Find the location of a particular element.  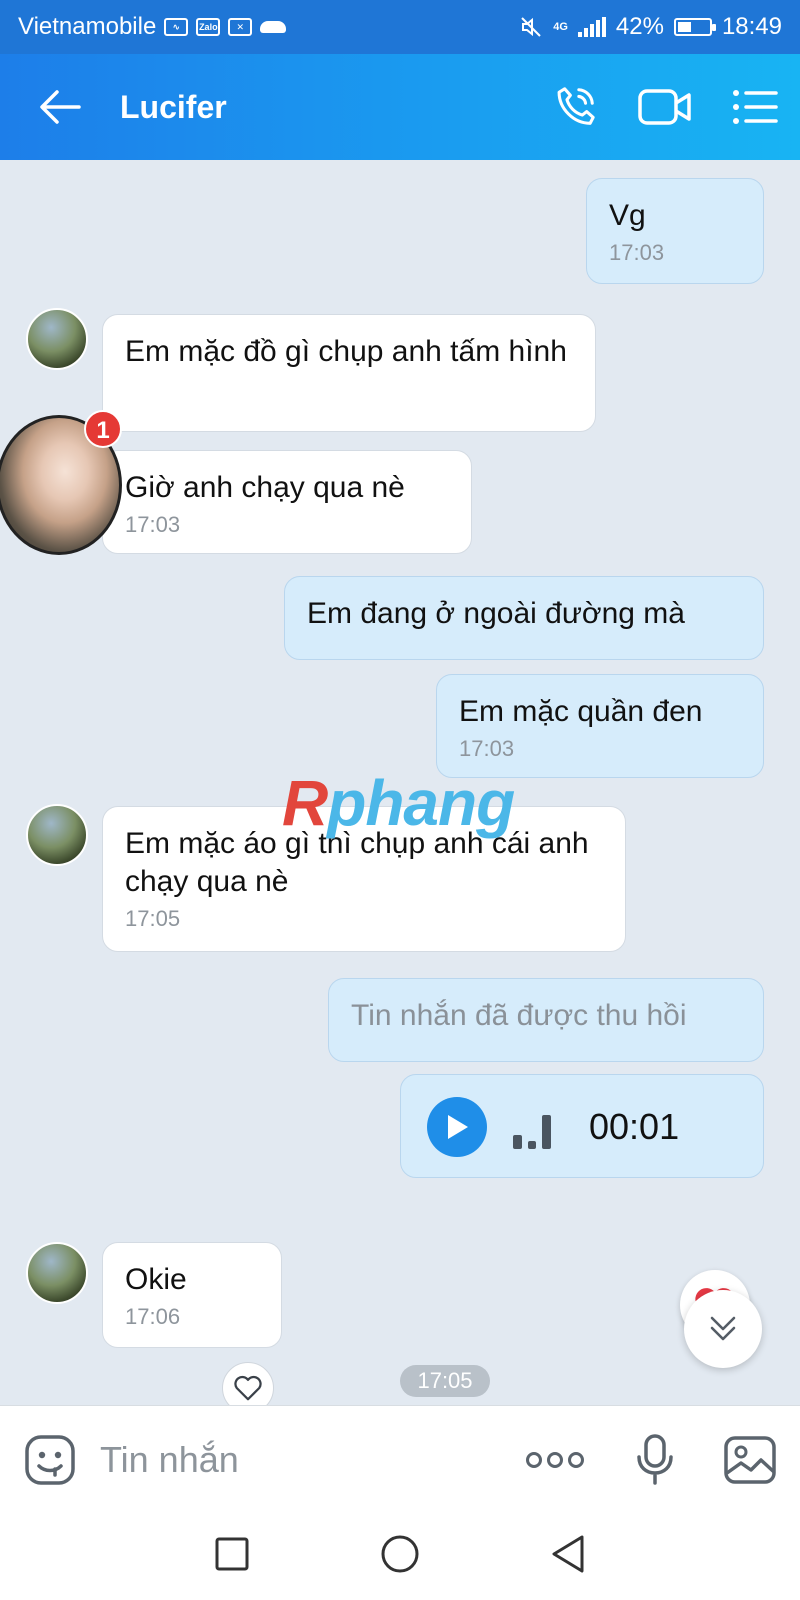

phone-icon is located at coordinates (576, 106).